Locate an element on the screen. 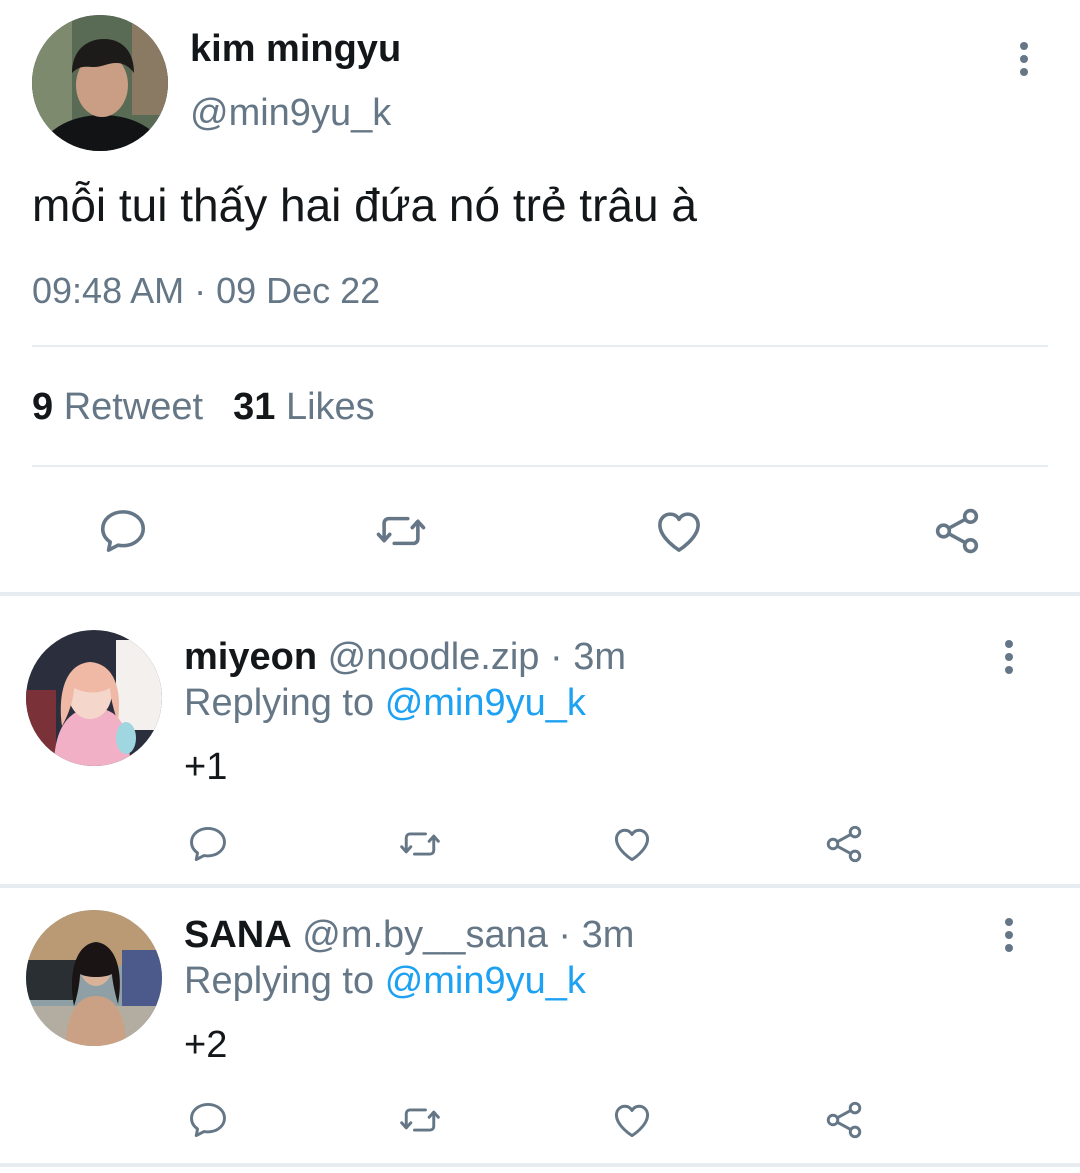 This screenshot has height=1173, width=1080. tweet-text: mỗi tui thấy hai đứa nó trẻ trâu à is located at coordinates (364, 205).